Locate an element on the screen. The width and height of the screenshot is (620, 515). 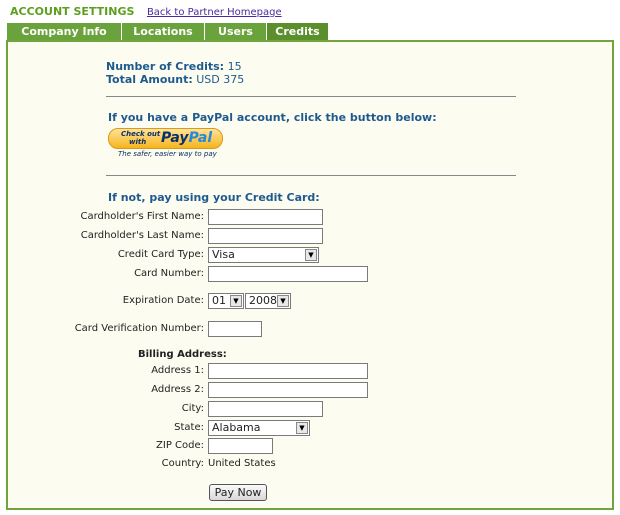
paypal-tagline: The safer, easier way to pay is located at coordinates (167, 154).